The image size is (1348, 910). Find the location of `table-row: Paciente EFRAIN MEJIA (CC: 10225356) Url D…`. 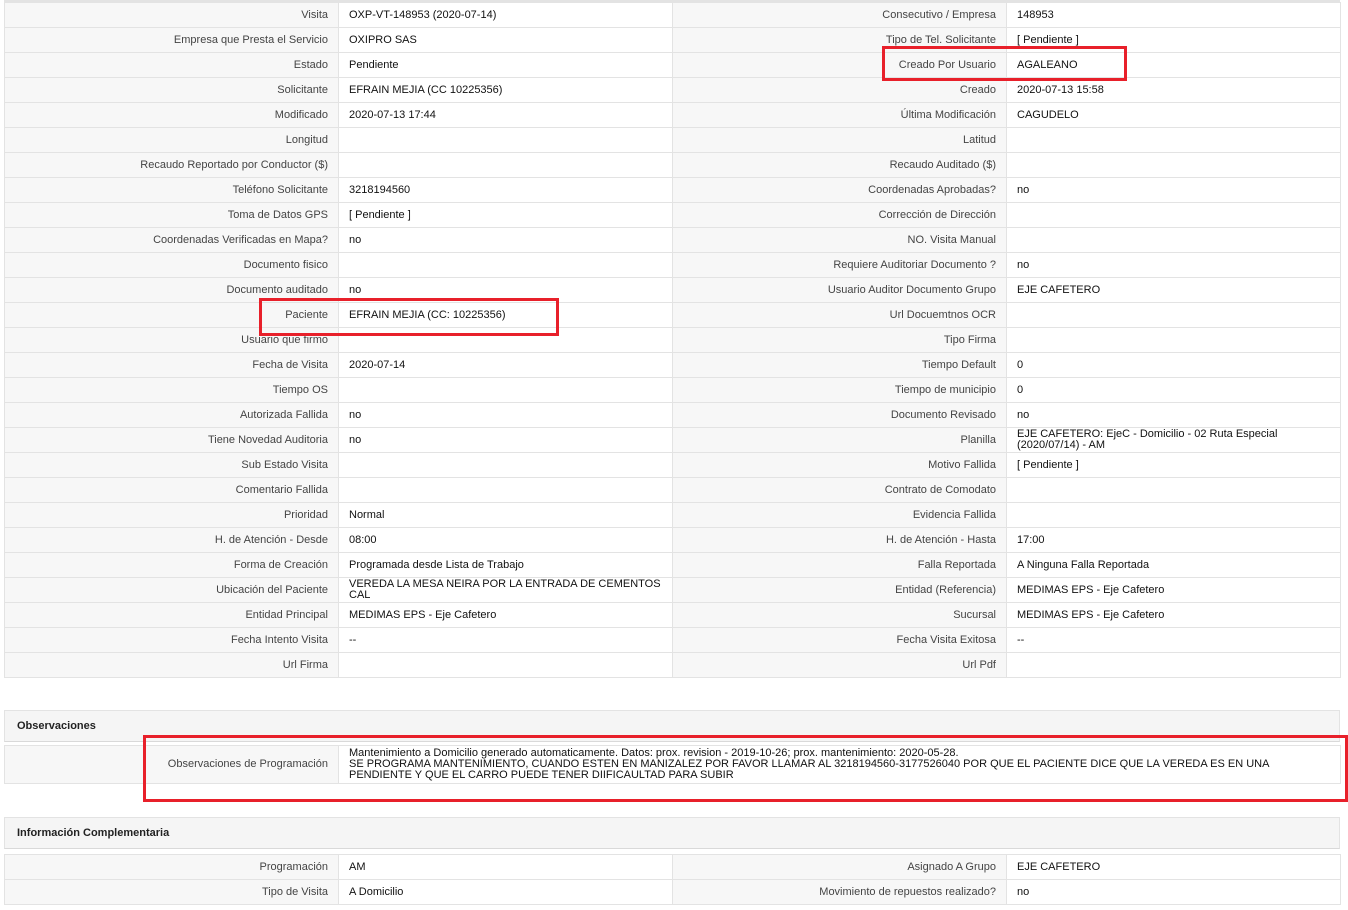

table-row: Paciente EFRAIN MEJIA (CC: 10225356) Url D… is located at coordinates (672, 315).